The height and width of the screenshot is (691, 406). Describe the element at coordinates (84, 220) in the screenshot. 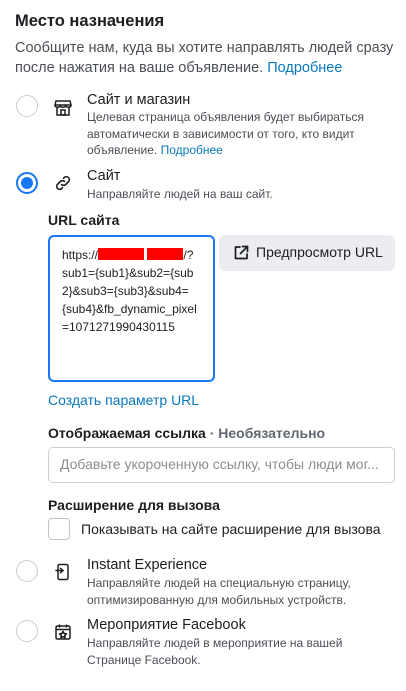

I see `url-field-label: URL сайта` at that location.